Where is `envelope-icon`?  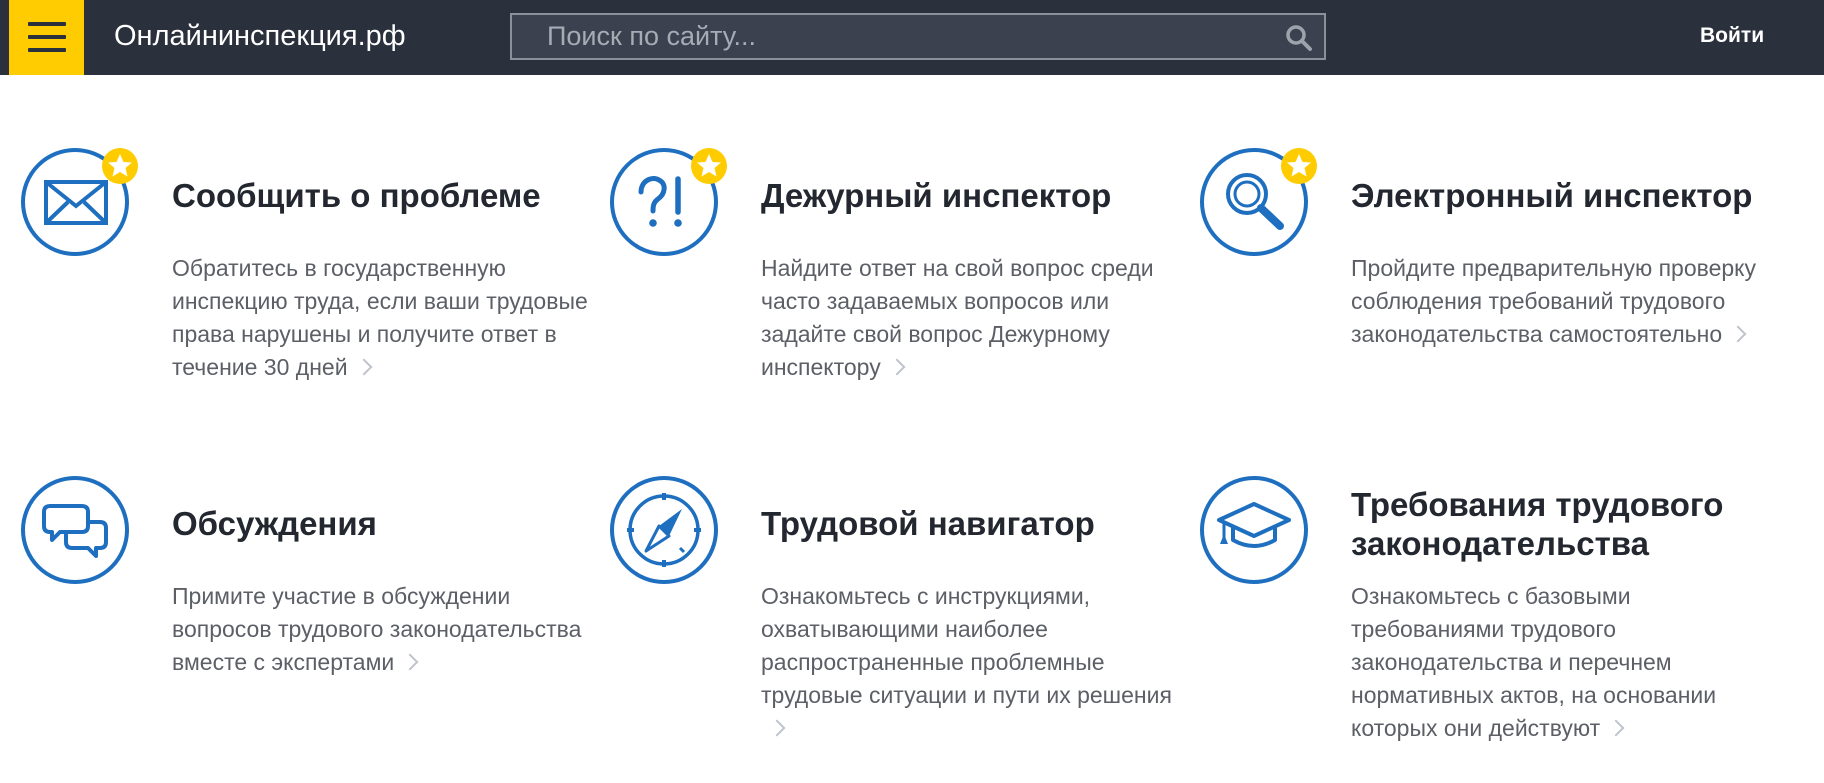 envelope-icon is located at coordinates (79, 202).